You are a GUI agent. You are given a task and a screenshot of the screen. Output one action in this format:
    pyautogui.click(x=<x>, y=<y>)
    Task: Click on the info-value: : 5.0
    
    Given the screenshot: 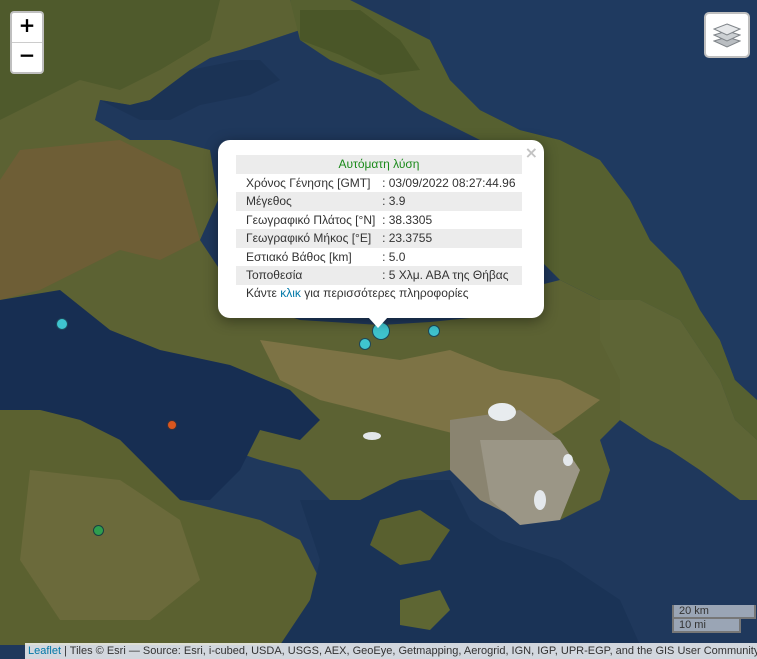 What is the action you would take?
    pyautogui.click(x=394, y=256)
    